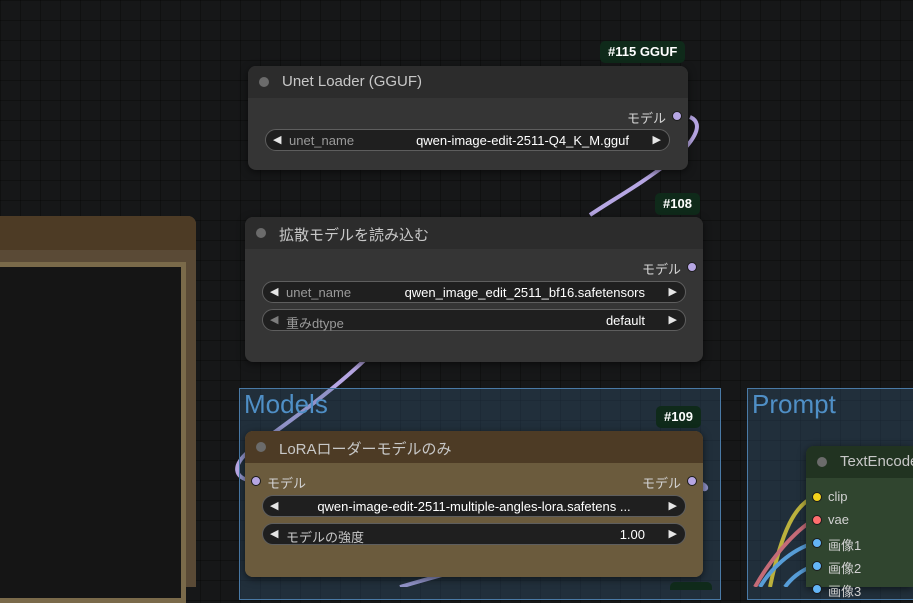  I want to click on offscreen-node, so click(98, 409).